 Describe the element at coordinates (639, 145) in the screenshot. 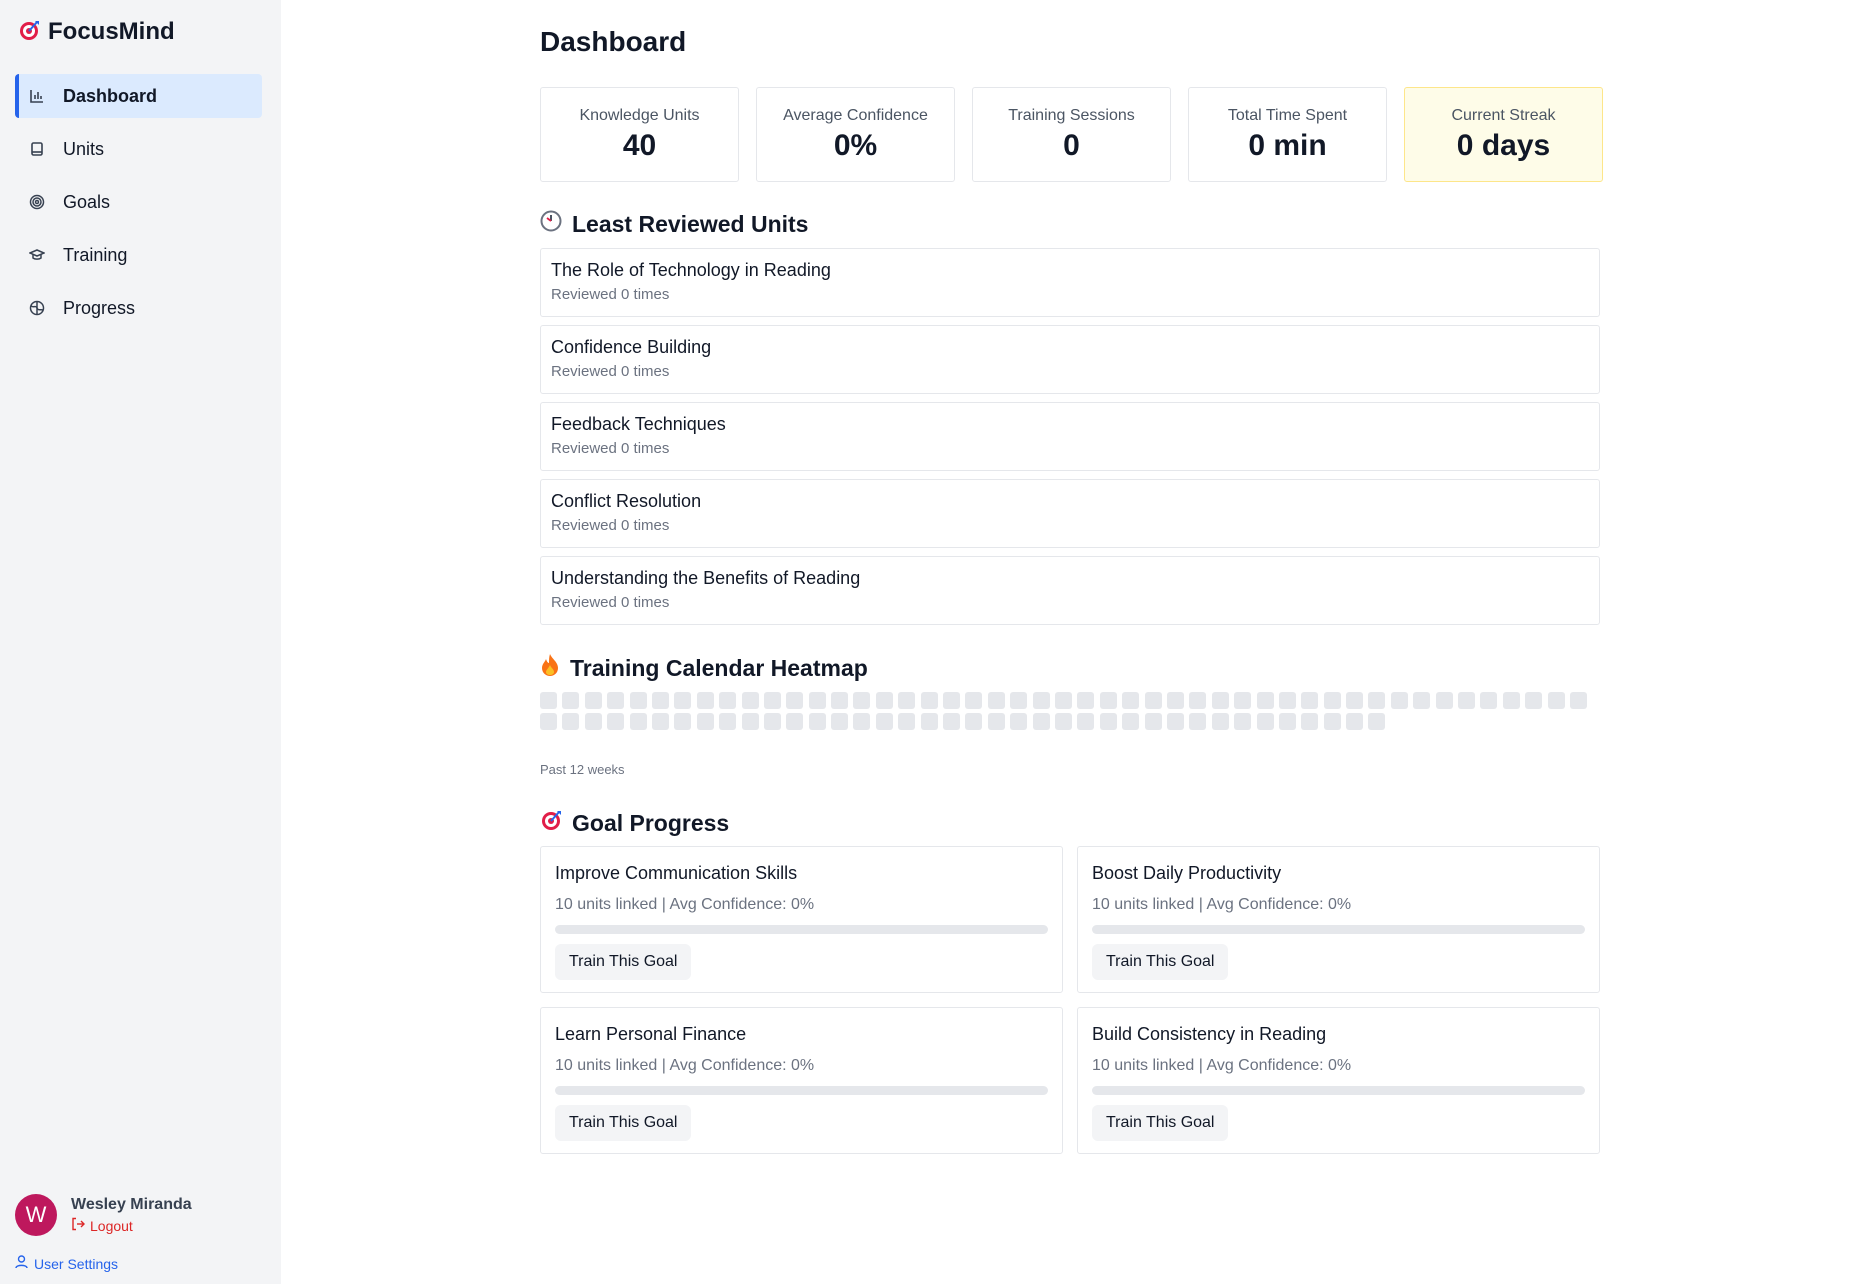

I see `stat-value: 40` at that location.